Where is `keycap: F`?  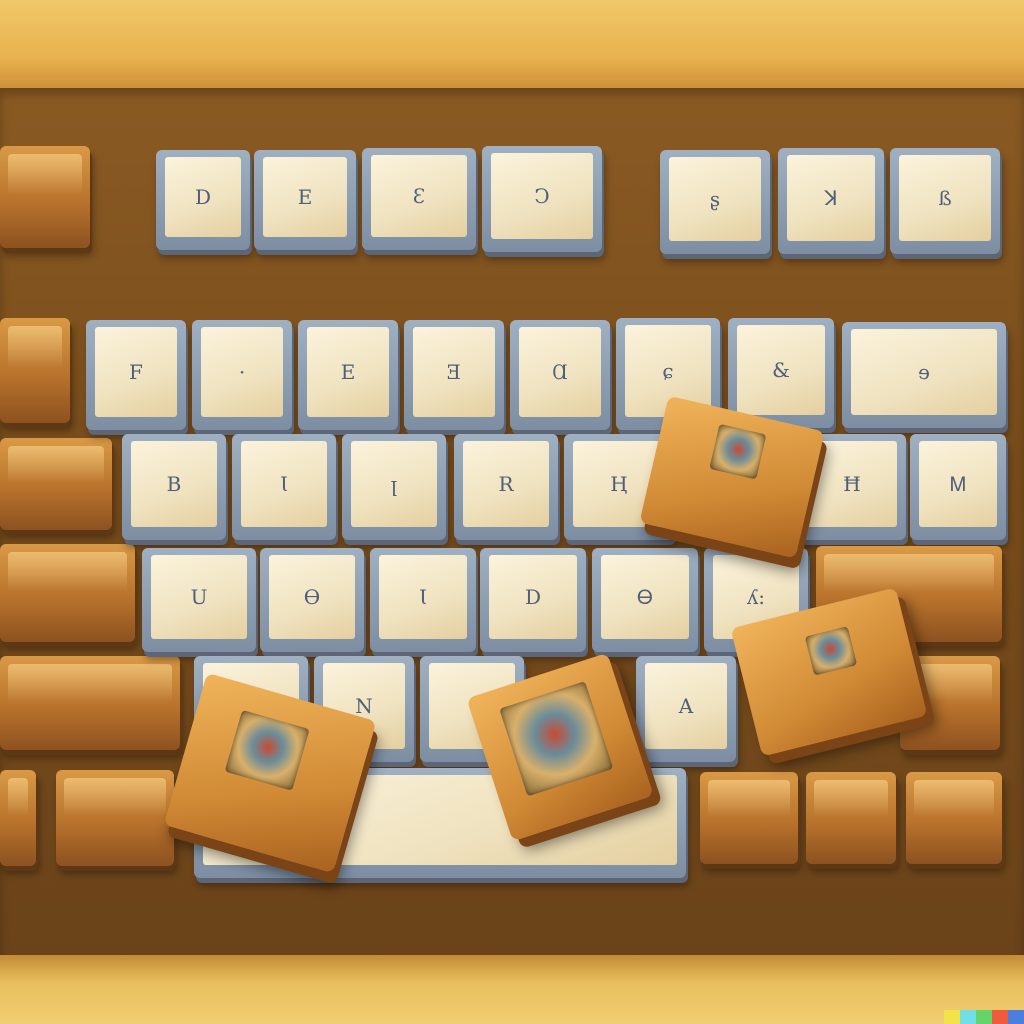
keycap: F is located at coordinates (136, 375).